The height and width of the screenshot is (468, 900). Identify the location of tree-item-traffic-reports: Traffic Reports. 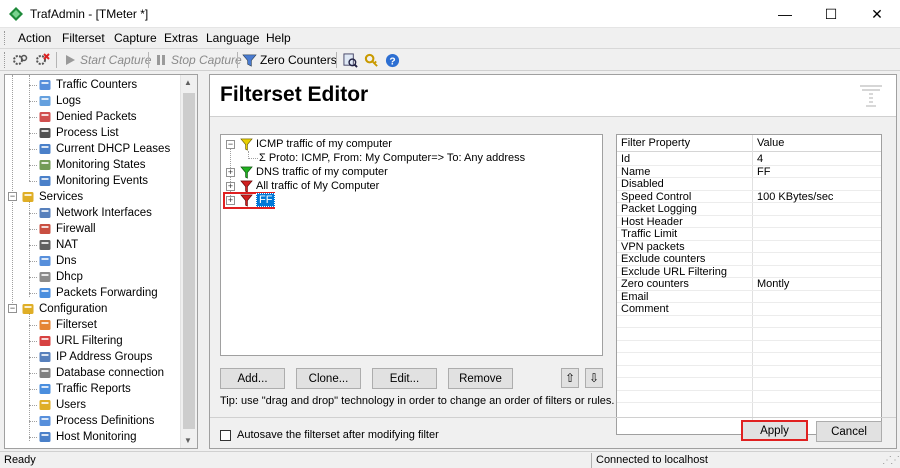
(84, 389).